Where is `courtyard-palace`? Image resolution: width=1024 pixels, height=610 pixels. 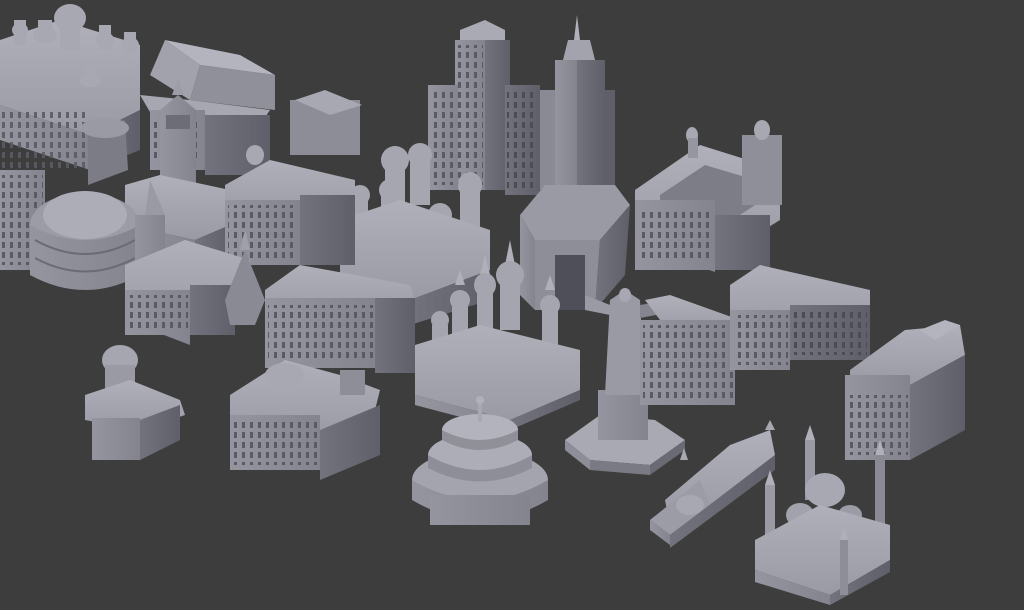 courtyard-palace is located at coordinates (708, 196).